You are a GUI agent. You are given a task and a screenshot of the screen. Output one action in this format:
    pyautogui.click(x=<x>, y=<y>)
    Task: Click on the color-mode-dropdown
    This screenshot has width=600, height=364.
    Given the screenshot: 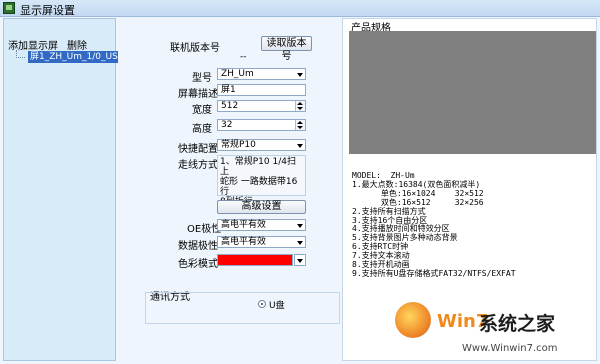 What is the action you would take?
    pyautogui.click(x=300, y=260)
    